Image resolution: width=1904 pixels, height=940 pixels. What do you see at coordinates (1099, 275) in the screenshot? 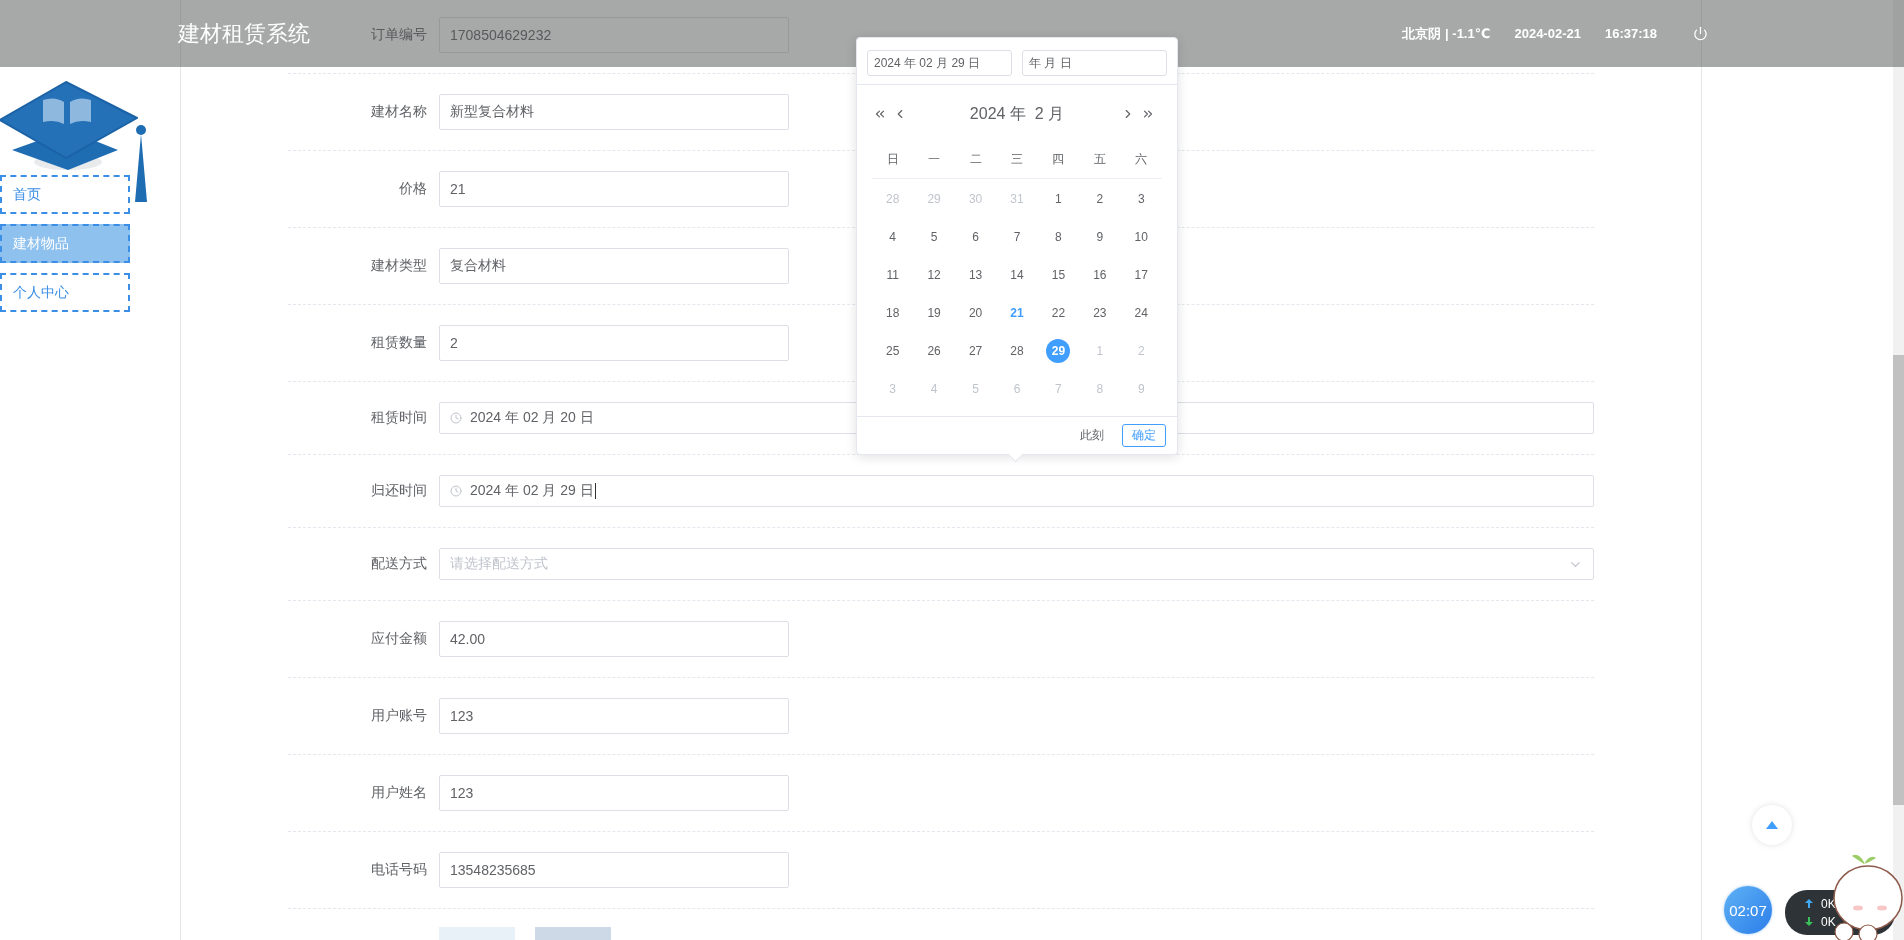
I see `calendar-day: 16` at bounding box center [1099, 275].